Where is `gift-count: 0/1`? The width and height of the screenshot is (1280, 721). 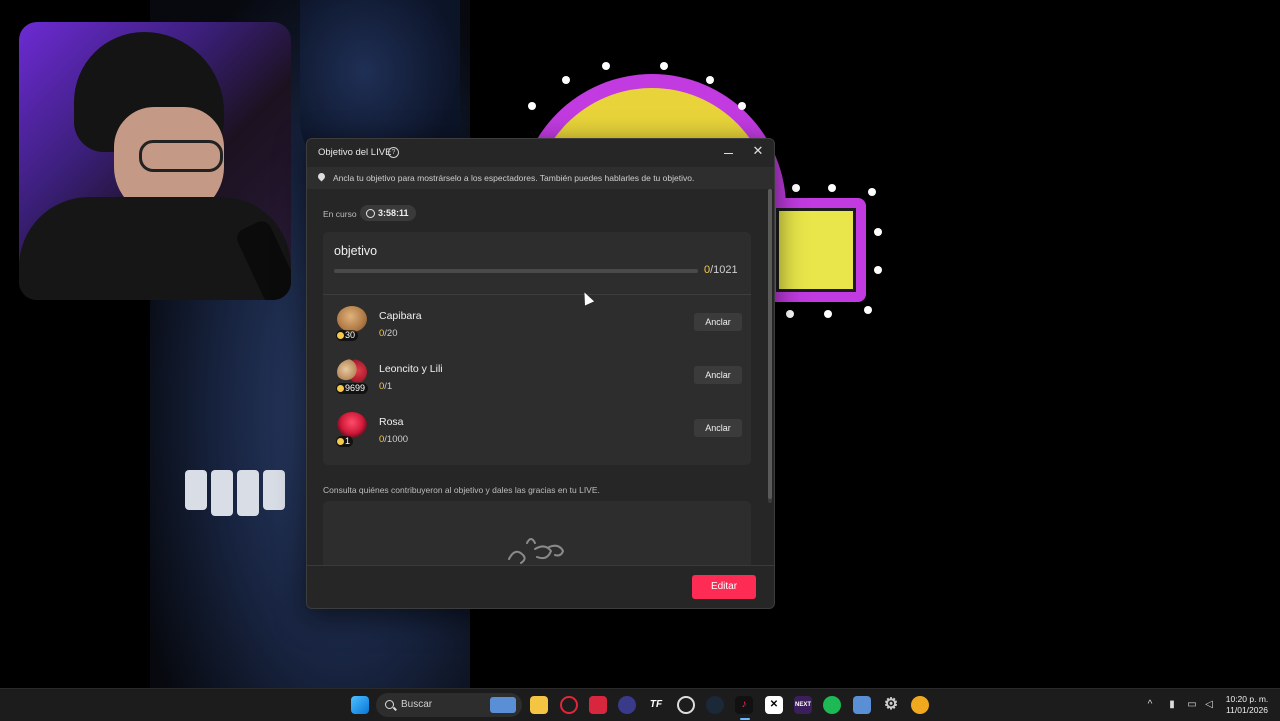
gift-count: 0/1 is located at coordinates (386, 386).